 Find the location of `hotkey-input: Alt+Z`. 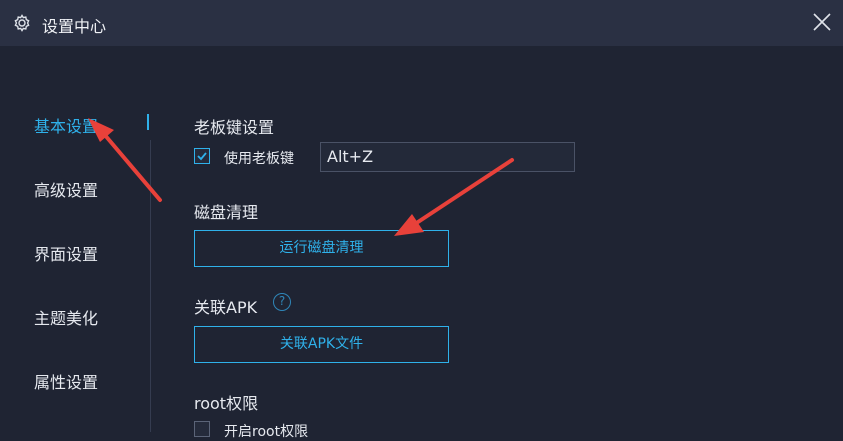

hotkey-input: Alt+Z is located at coordinates (447, 157).